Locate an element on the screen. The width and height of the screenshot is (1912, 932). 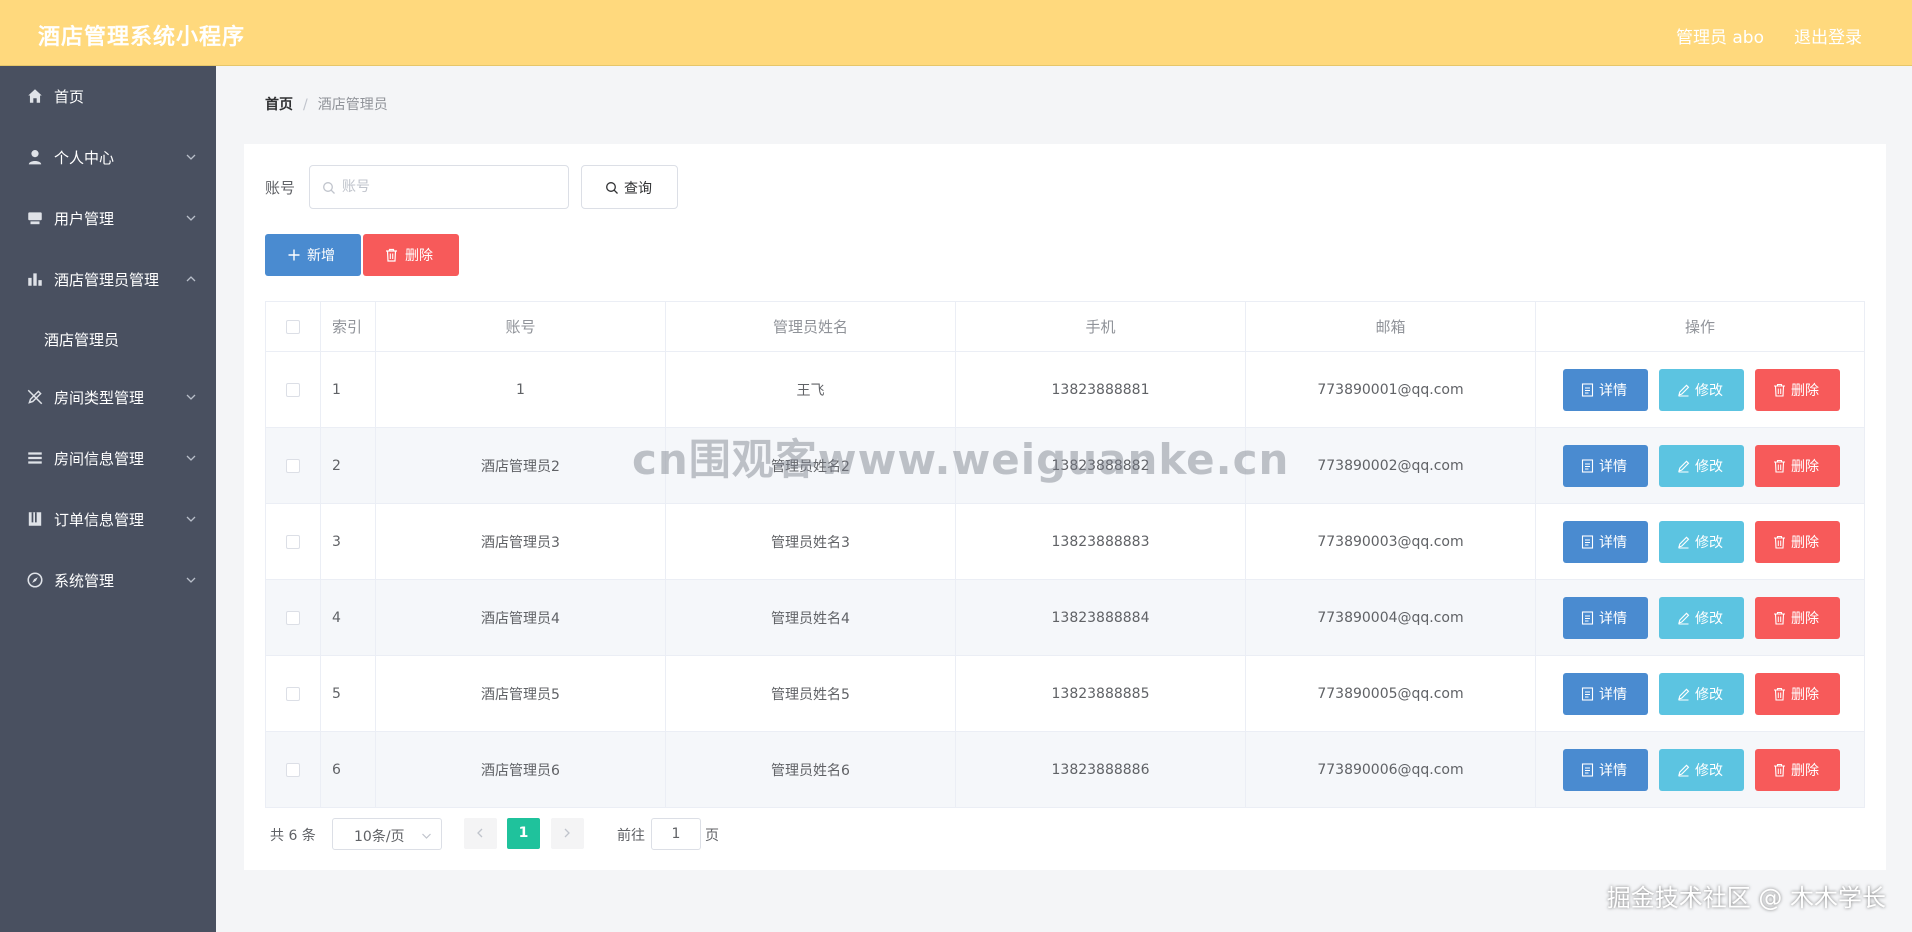
sidebar-subitem-hotel-admin: 酒店管理员 is located at coordinates (108, 339).